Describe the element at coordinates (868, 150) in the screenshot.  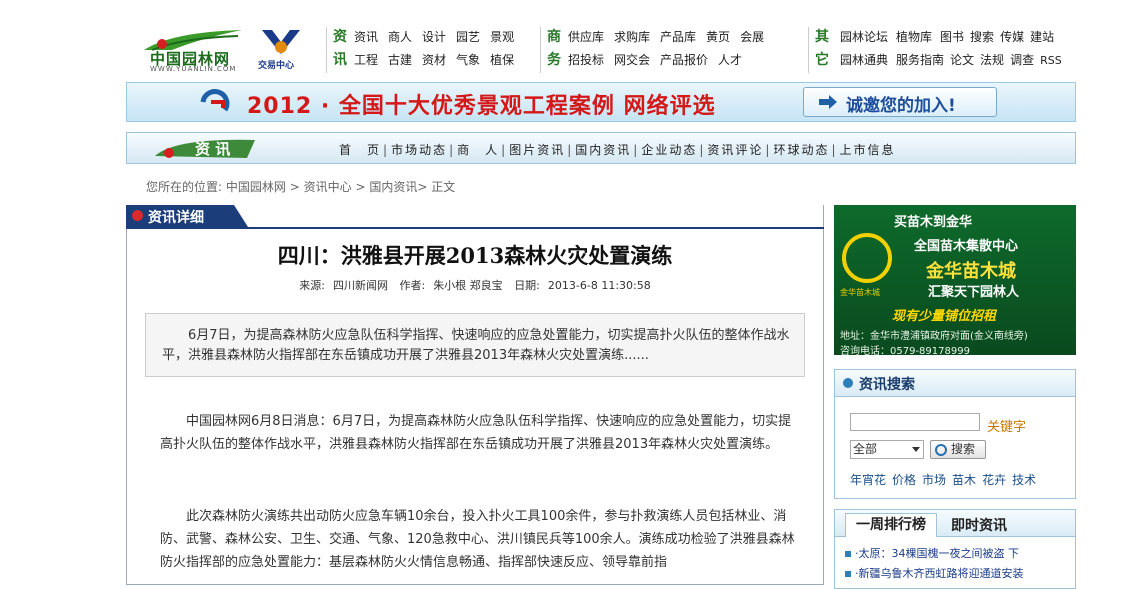
I see `section-link: 上市信息` at that location.